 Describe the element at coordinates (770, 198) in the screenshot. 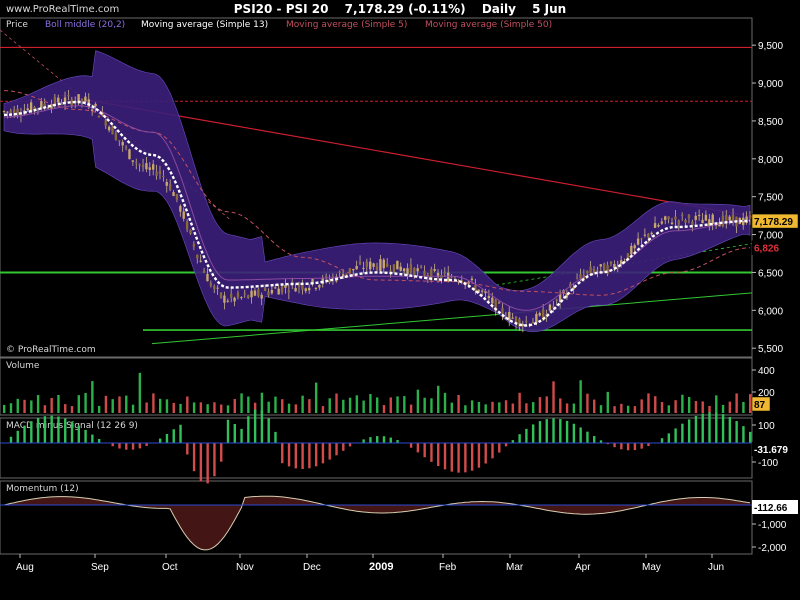

I see `price-tick-label: 7,500` at that location.